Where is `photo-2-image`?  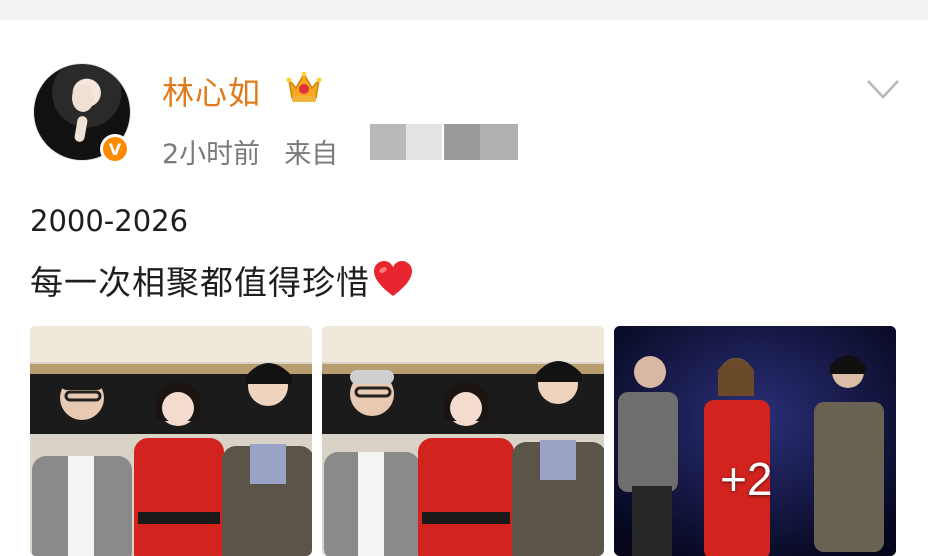
photo-2-image is located at coordinates (463, 441).